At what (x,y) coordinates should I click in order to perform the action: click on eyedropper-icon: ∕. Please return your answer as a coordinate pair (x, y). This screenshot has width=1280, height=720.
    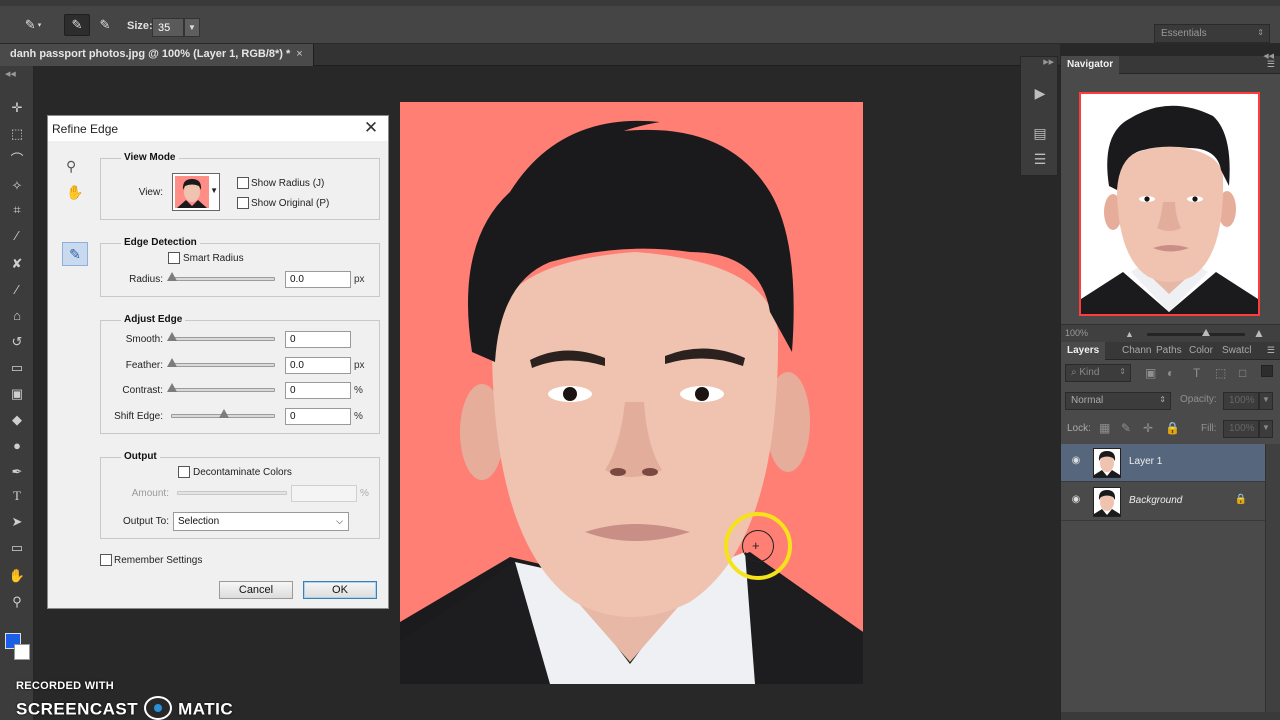
    Looking at the image, I should click on (17, 236).